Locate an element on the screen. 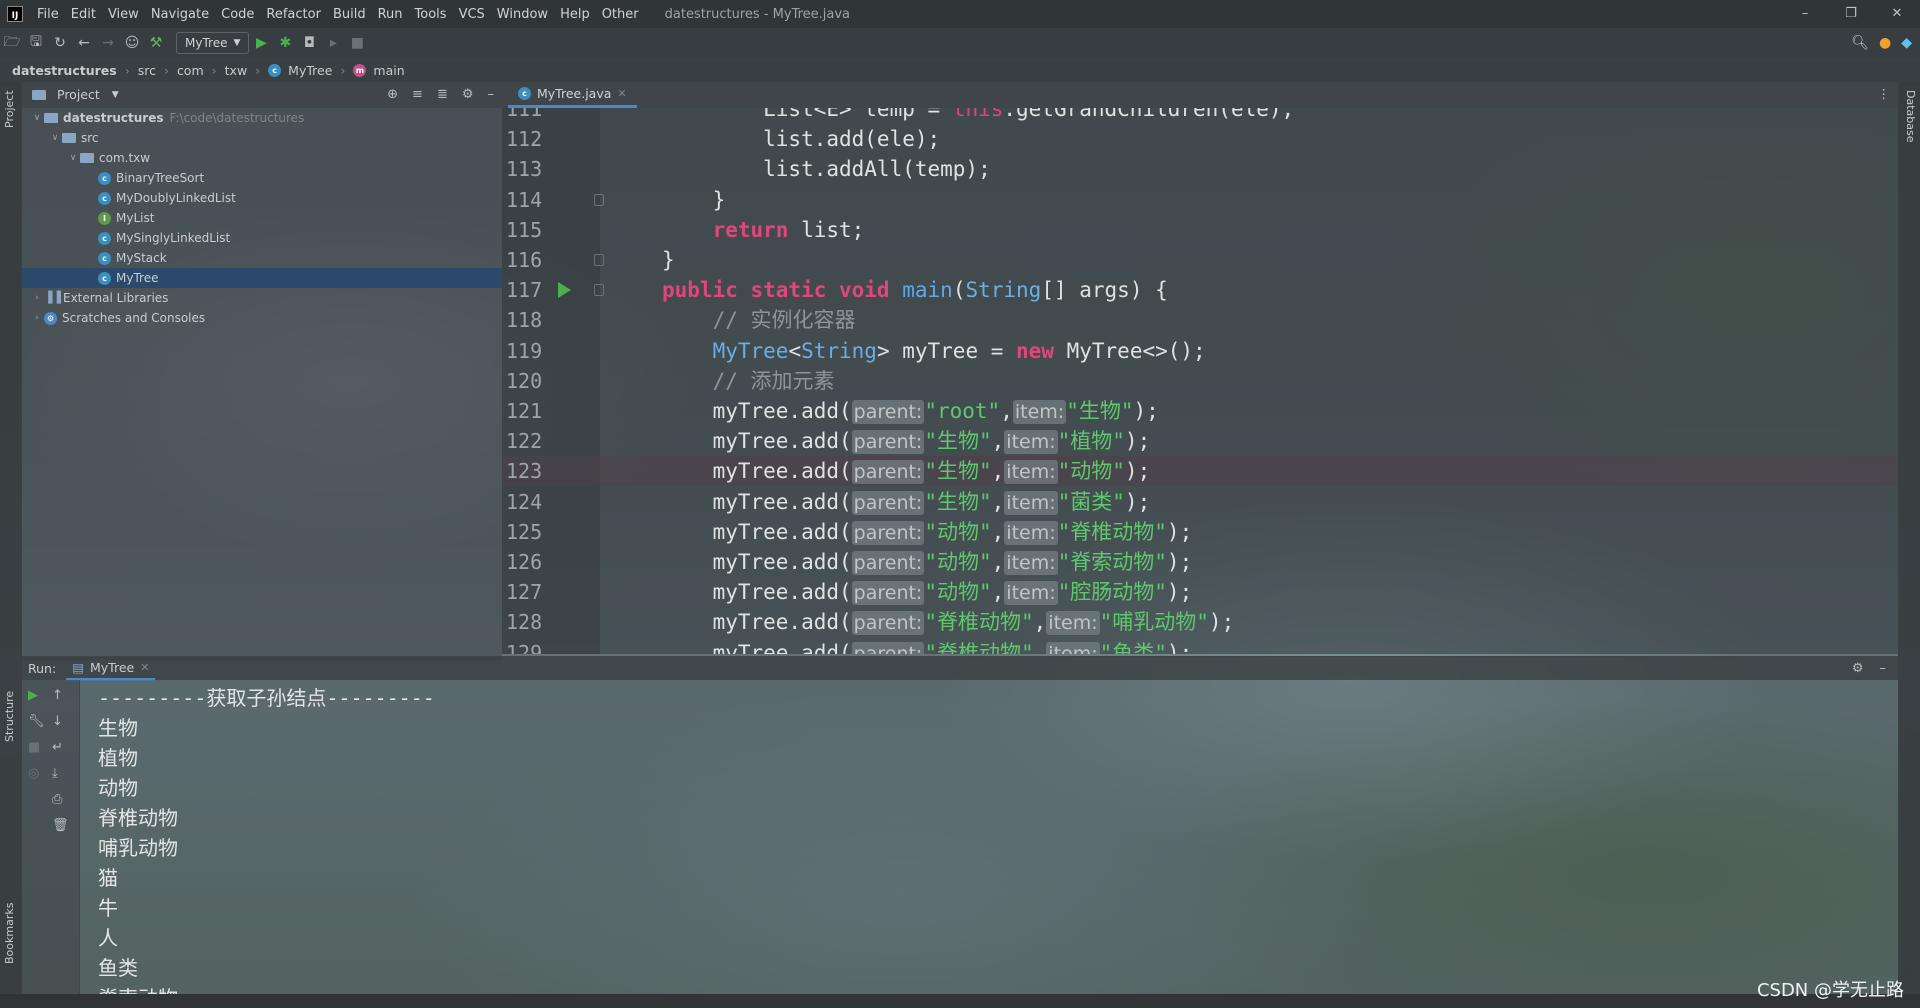 This screenshot has height=1008, width=1920. code-line: 113 list.addAll(temp); is located at coordinates (1200, 169).